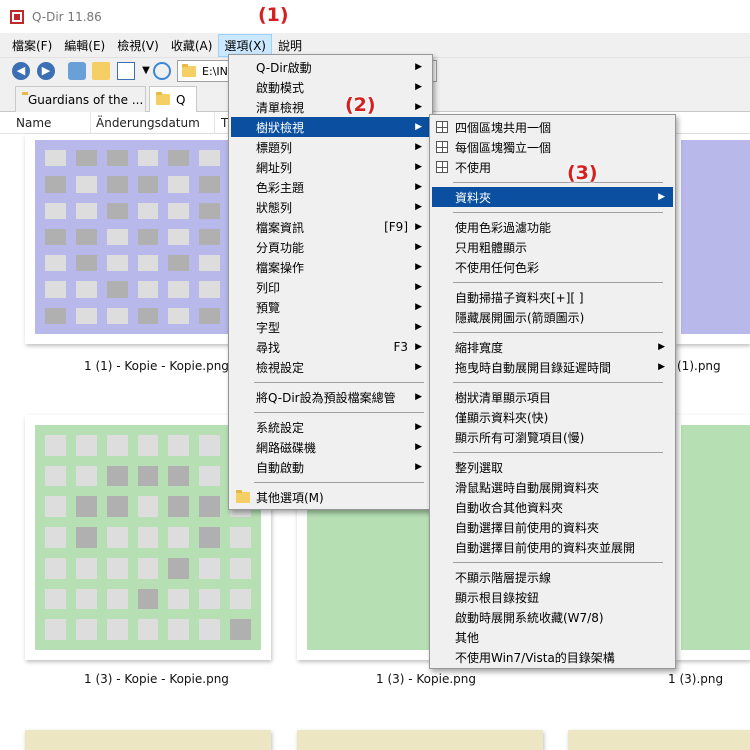  I want to click on menu-item-system-settings: 系統設定 ▶, so click(330, 427).